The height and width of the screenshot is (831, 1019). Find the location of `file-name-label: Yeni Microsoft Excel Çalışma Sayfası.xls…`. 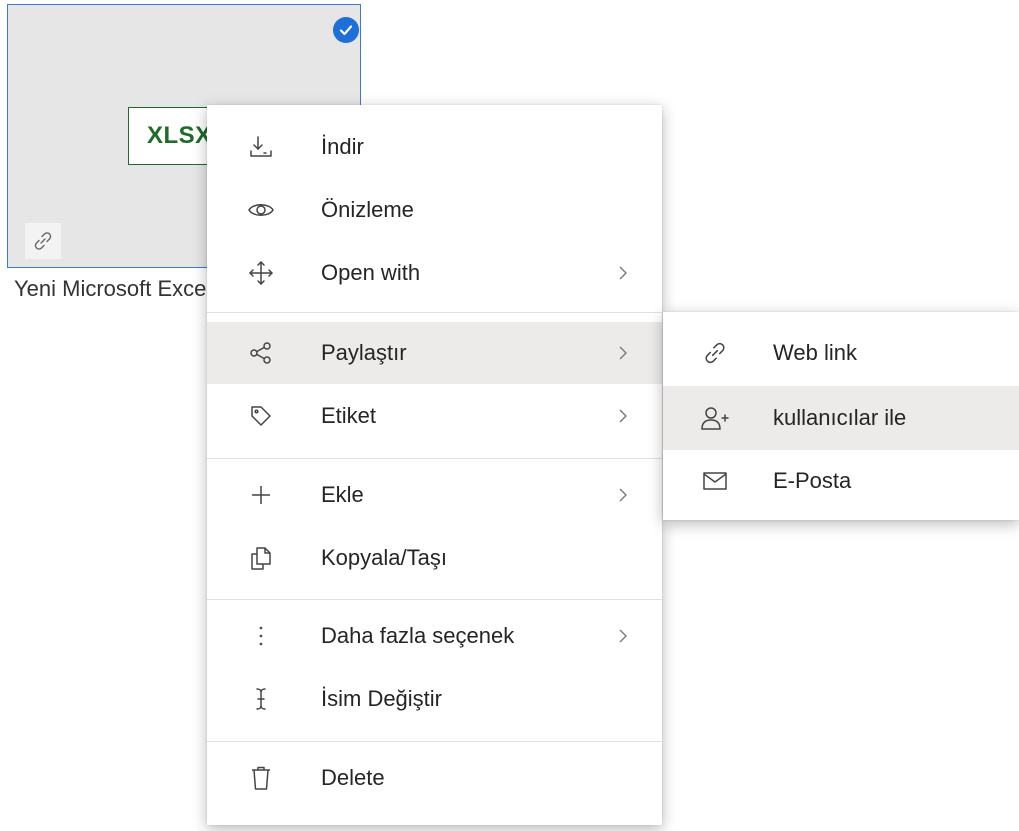

file-name-label: Yeni Microsoft Excel Çalışma Sayfası.xls… is located at coordinates (112, 289).